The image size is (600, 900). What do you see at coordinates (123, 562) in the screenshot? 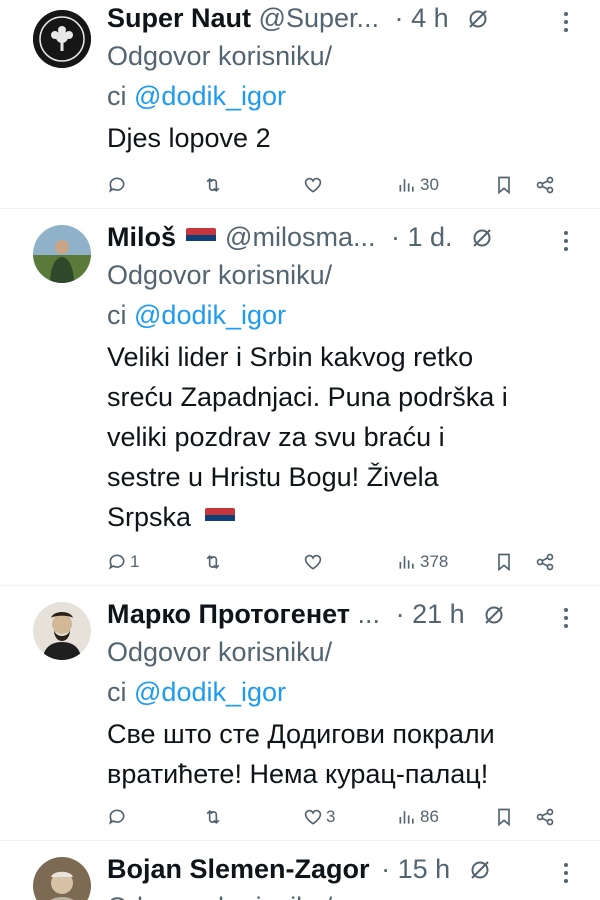
I see `reply-button: 1` at bounding box center [123, 562].